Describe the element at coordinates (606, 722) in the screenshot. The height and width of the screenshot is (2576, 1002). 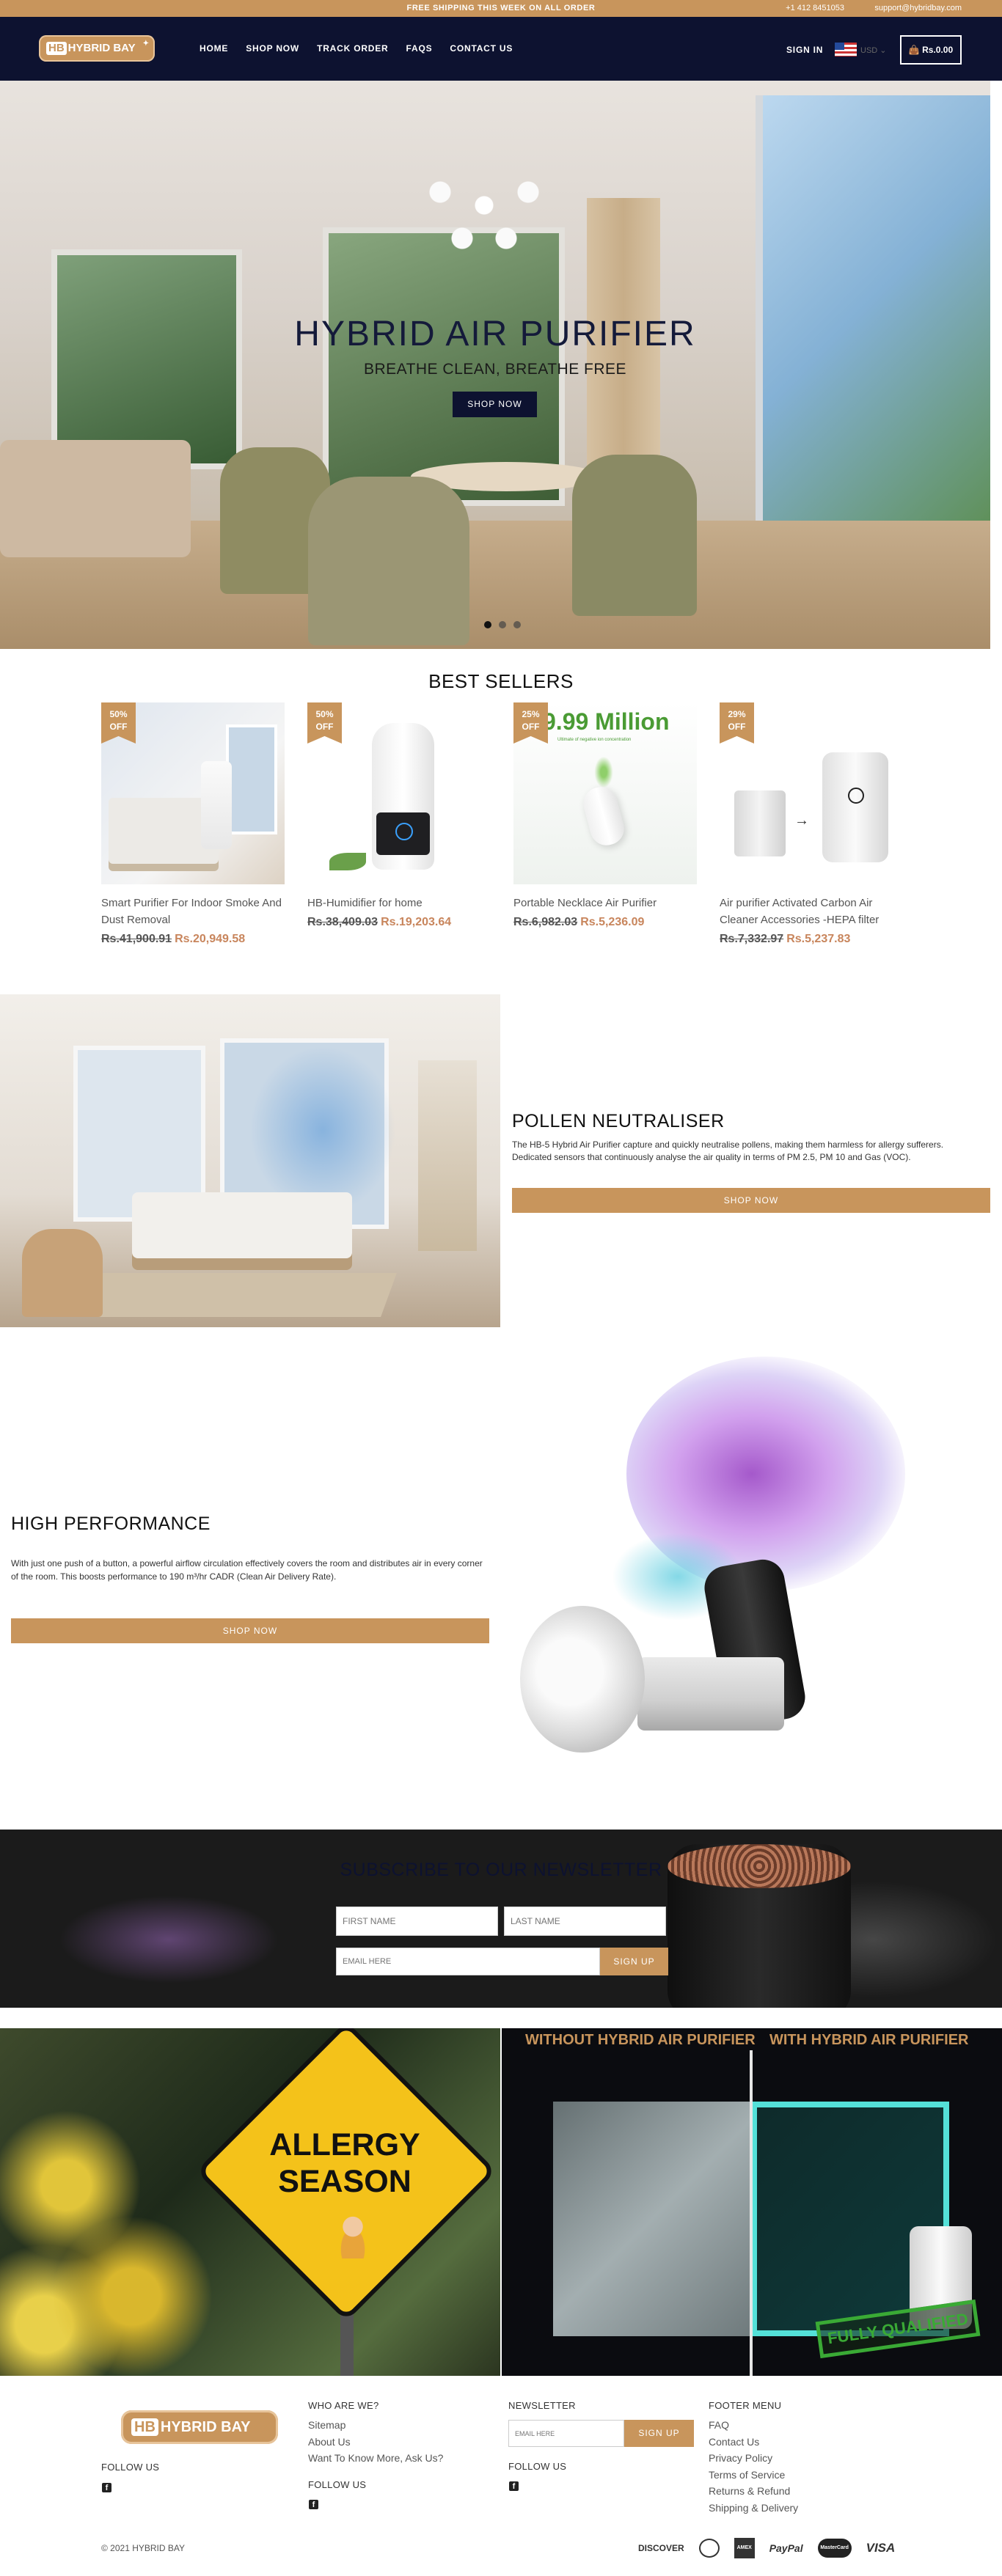
I see `product-image-text: 9.99 Million` at that location.